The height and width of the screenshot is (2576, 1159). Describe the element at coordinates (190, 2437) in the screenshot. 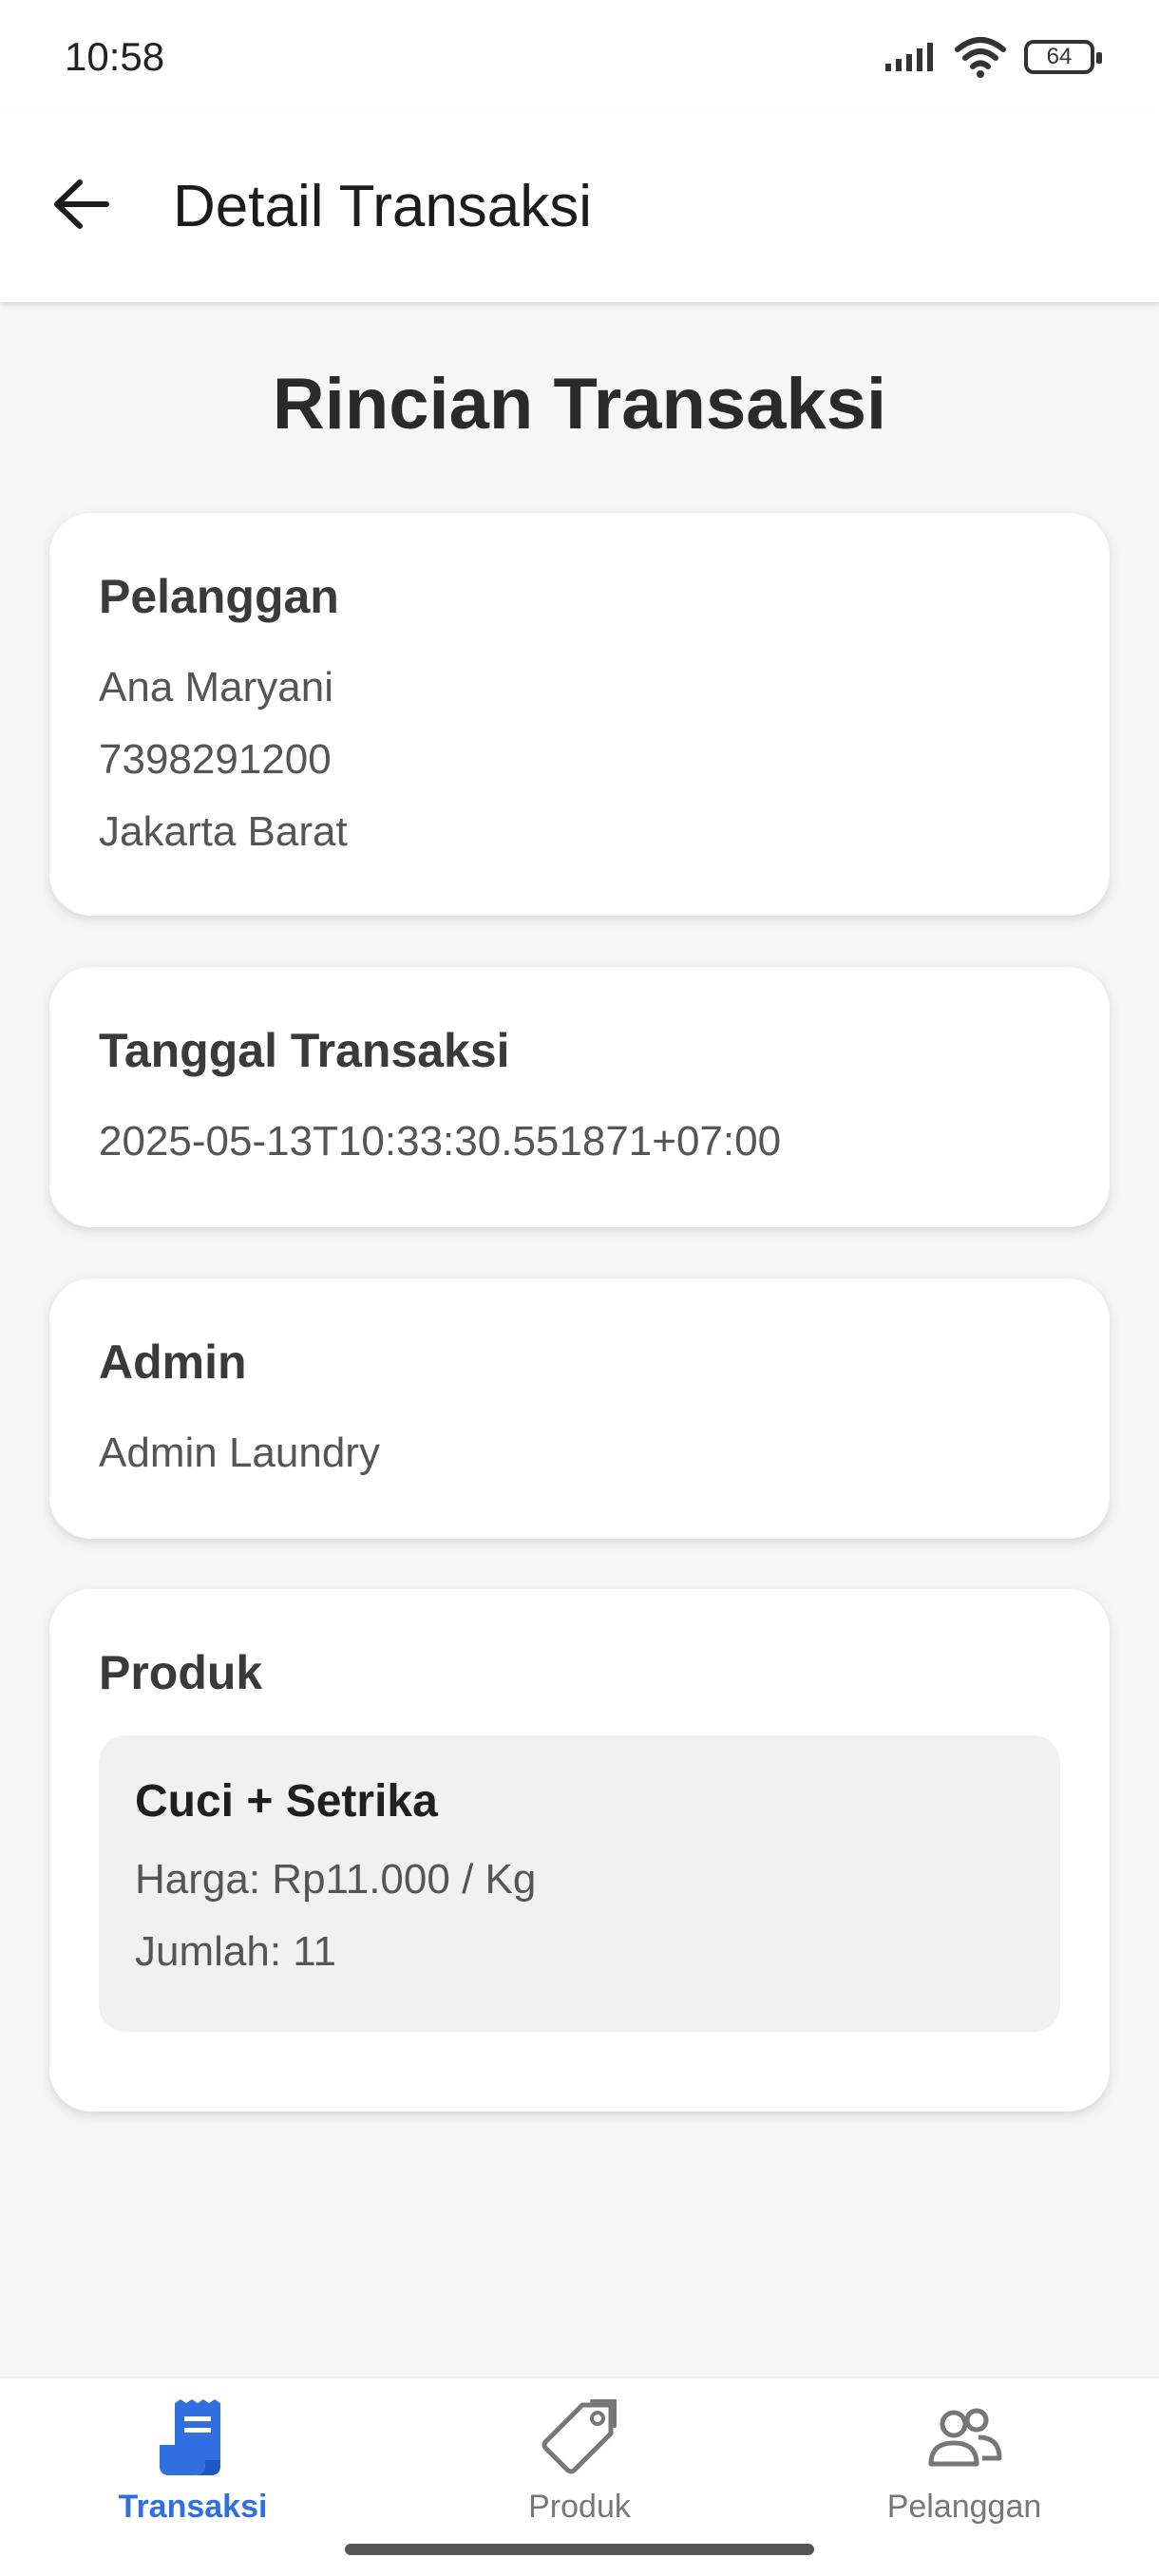

I see `receipt-icon` at that location.